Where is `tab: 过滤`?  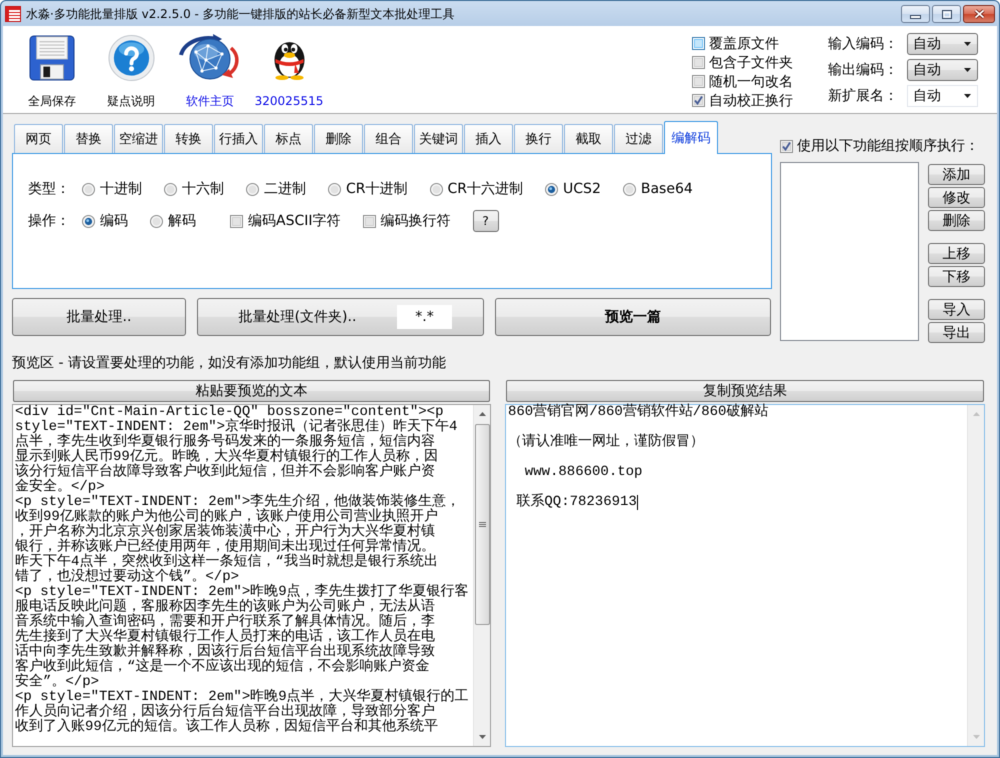 tab: 过滤 is located at coordinates (638, 138).